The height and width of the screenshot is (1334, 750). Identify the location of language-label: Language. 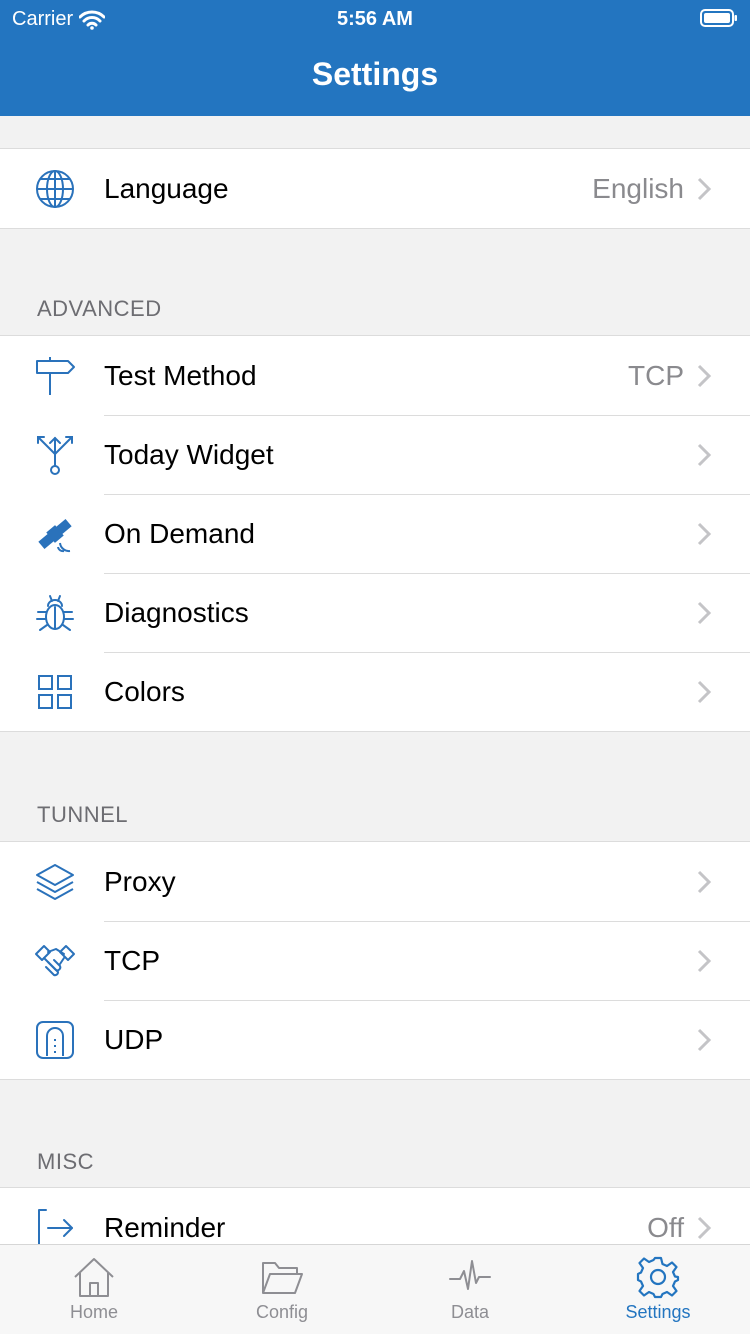
(166, 188).